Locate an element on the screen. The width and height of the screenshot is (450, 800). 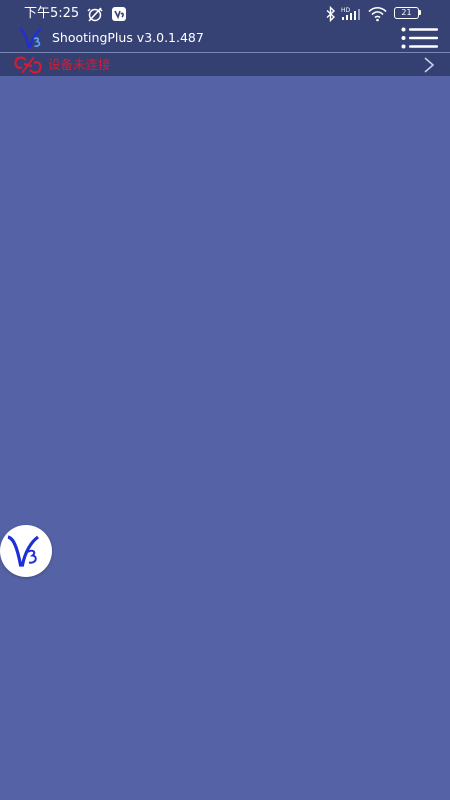
bluetooth-icon is located at coordinates (331, 14).